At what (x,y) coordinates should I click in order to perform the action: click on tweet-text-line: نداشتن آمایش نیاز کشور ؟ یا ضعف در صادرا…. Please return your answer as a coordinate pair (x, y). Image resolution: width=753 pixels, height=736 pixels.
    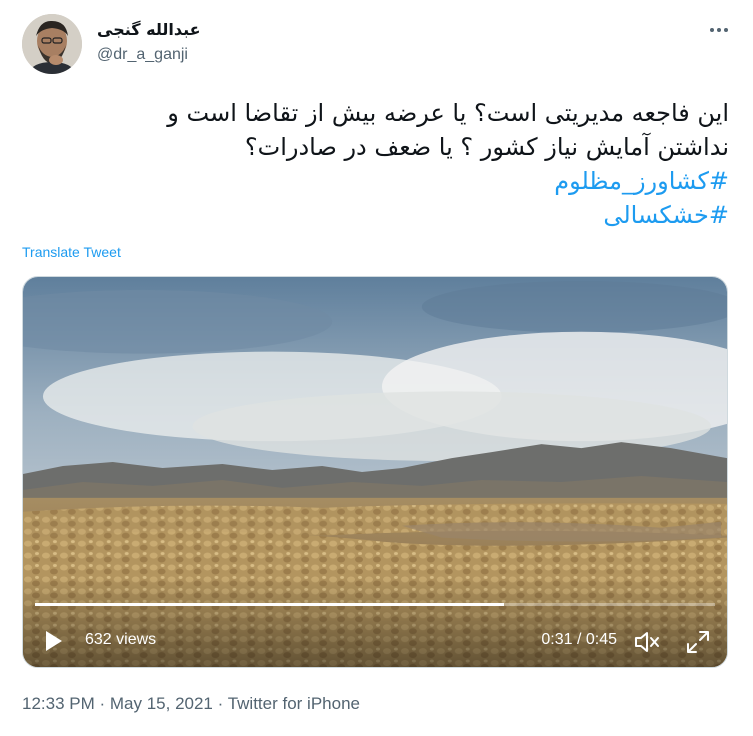
    Looking at the image, I should click on (486, 147).